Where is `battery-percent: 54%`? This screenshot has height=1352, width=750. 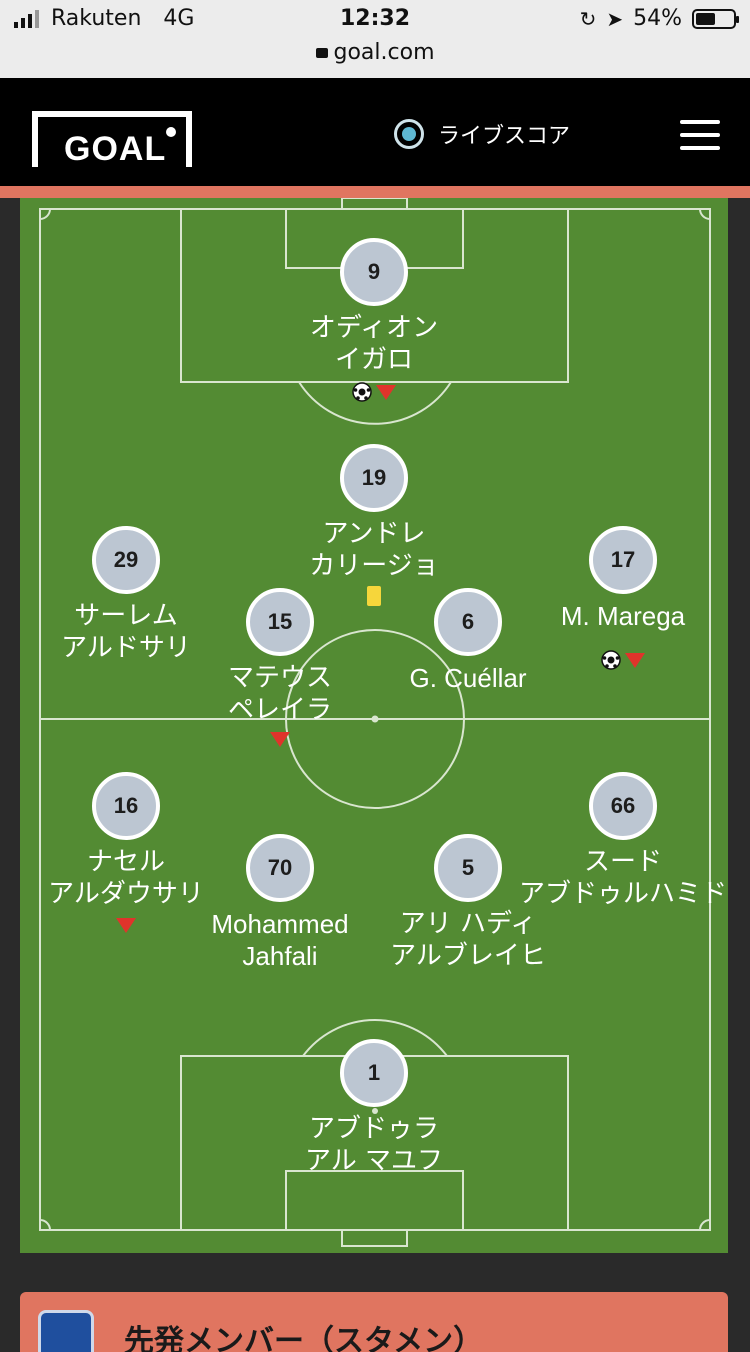
battery-percent: 54% is located at coordinates (657, 18).